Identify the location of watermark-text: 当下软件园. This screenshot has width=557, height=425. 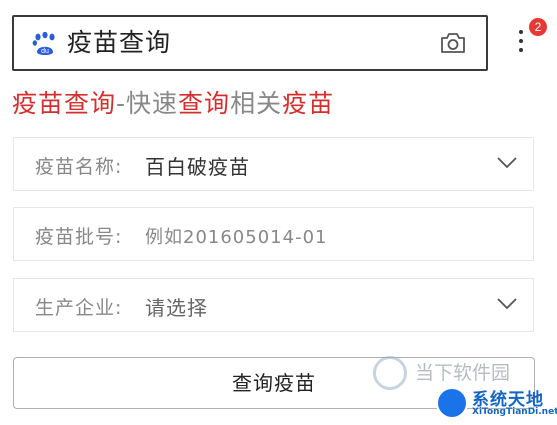
(463, 373).